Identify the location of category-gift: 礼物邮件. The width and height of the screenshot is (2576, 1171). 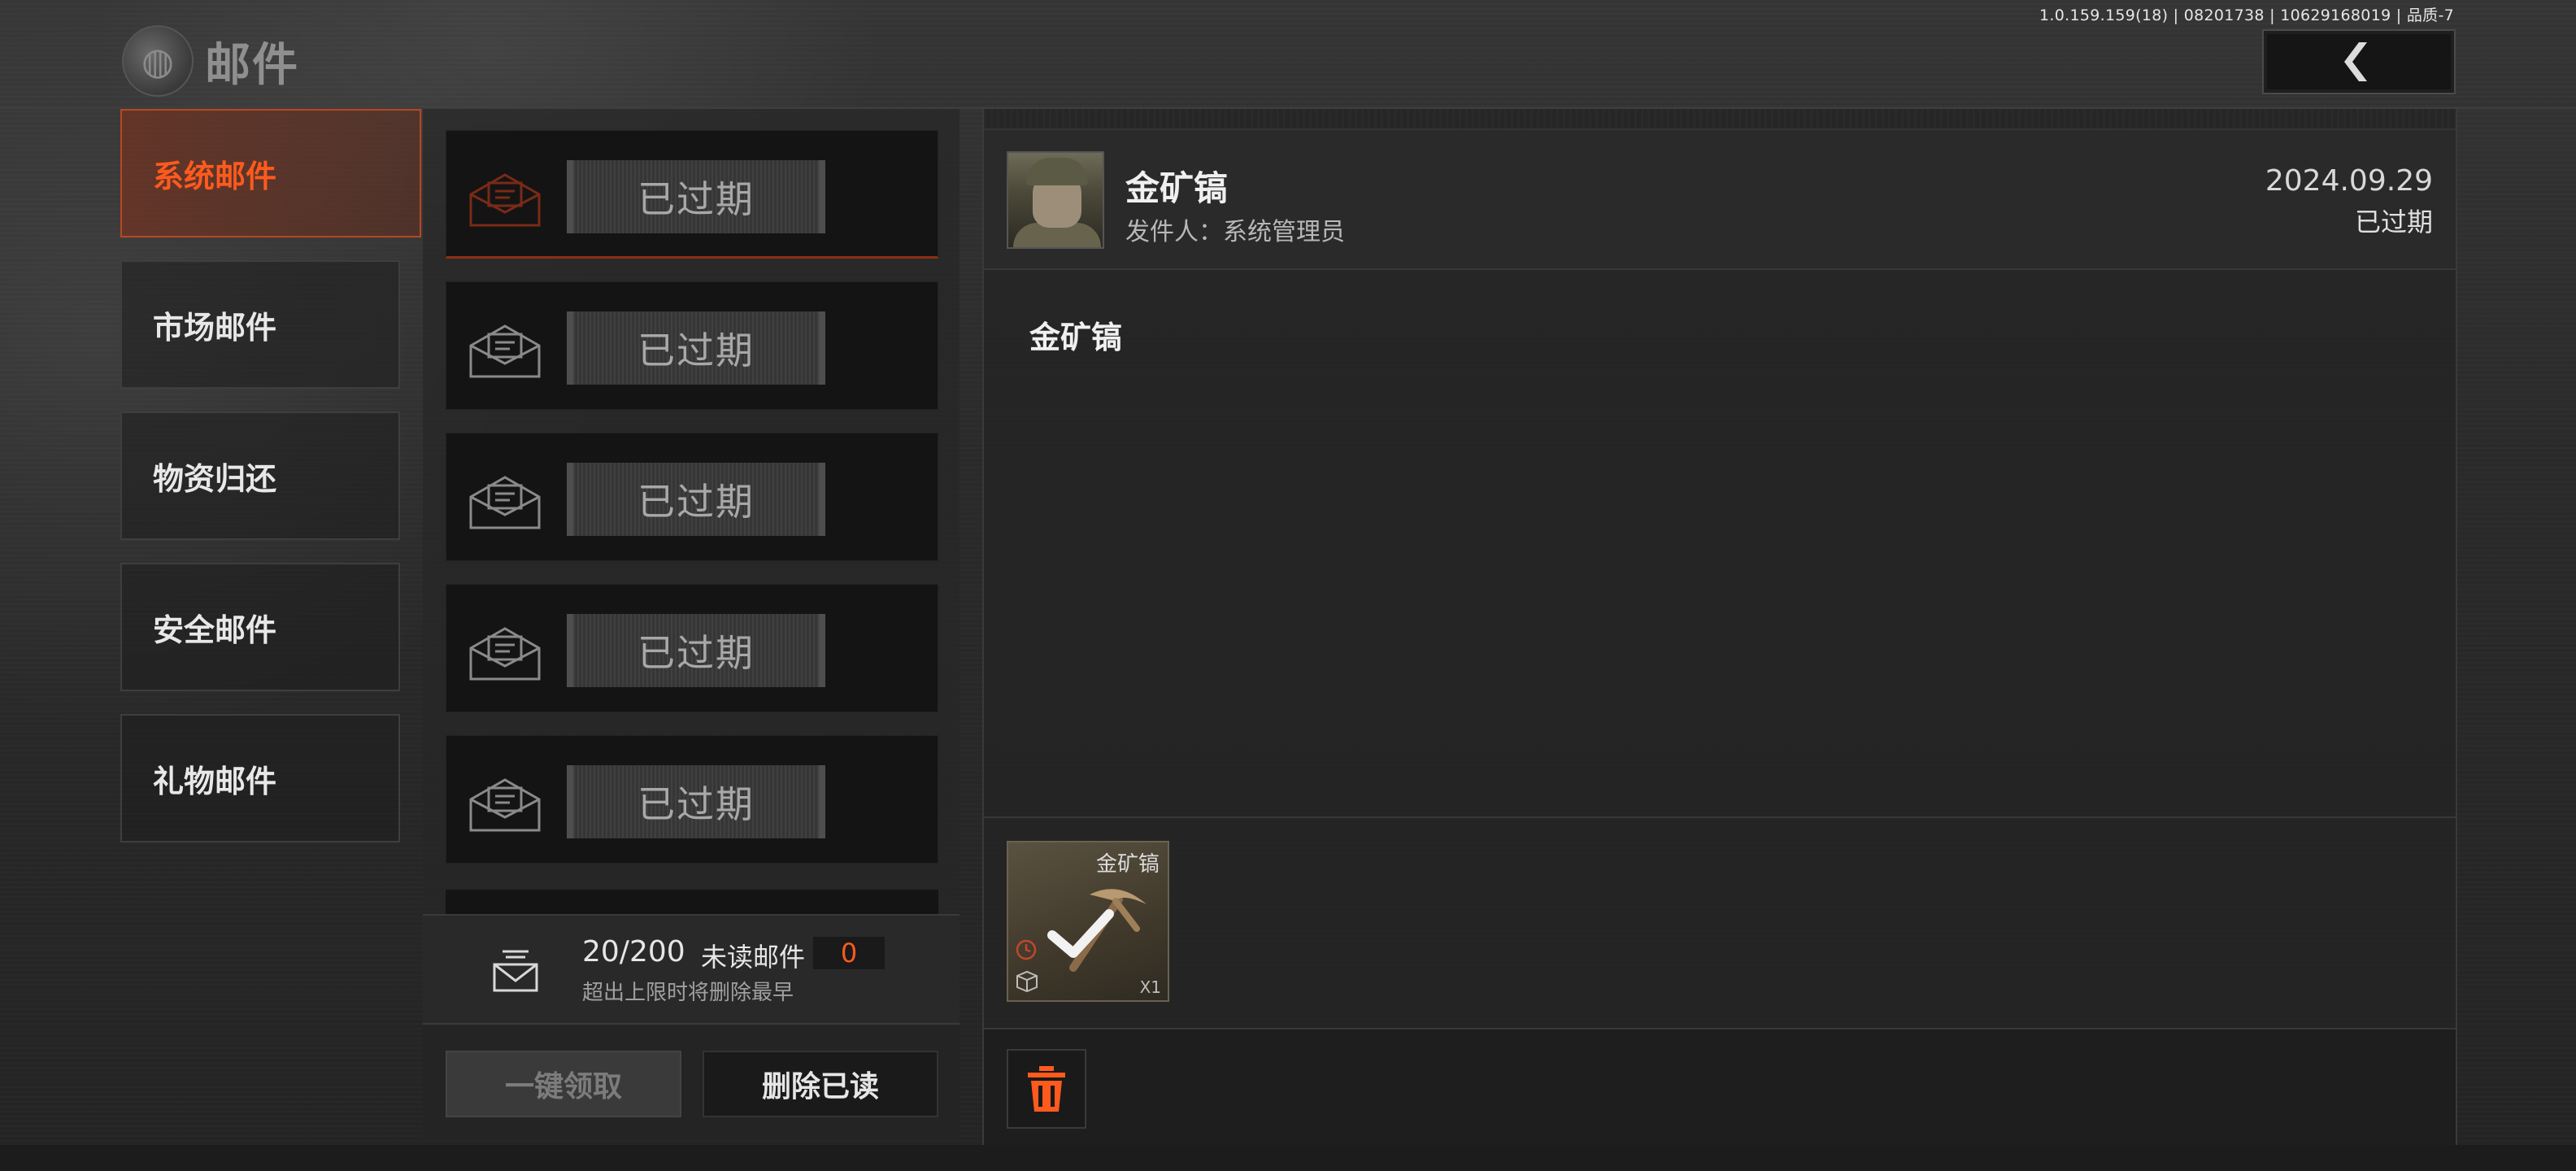
(260, 778).